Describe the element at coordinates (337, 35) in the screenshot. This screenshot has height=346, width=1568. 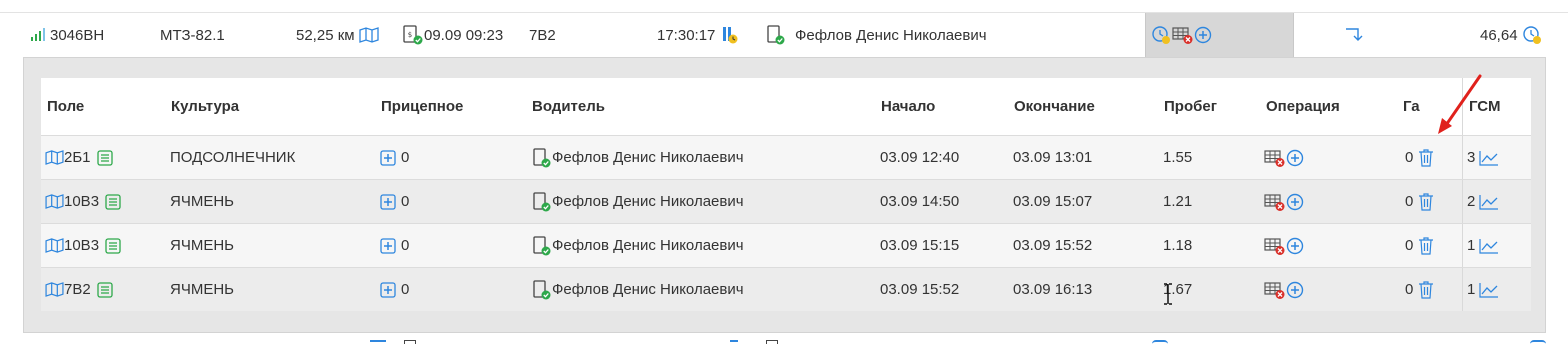
I see `vehicle-distance-cell: 52,25 км` at that location.